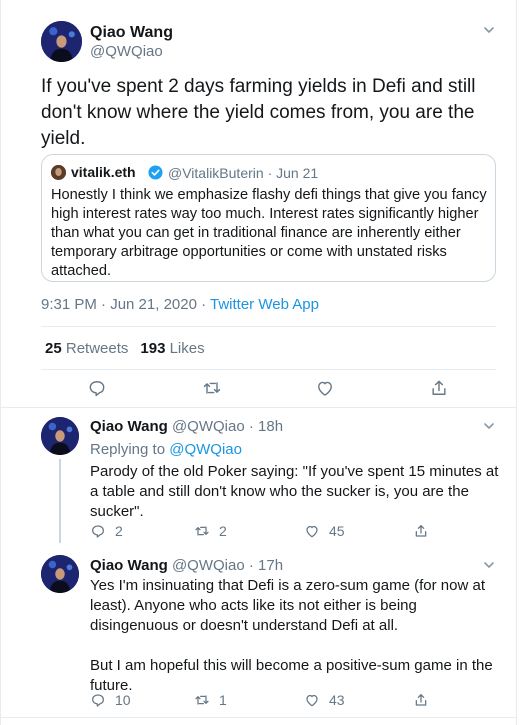 The image size is (527, 725). What do you see at coordinates (60, 501) in the screenshot?
I see `thread-line` at bounding box center [60, 501].